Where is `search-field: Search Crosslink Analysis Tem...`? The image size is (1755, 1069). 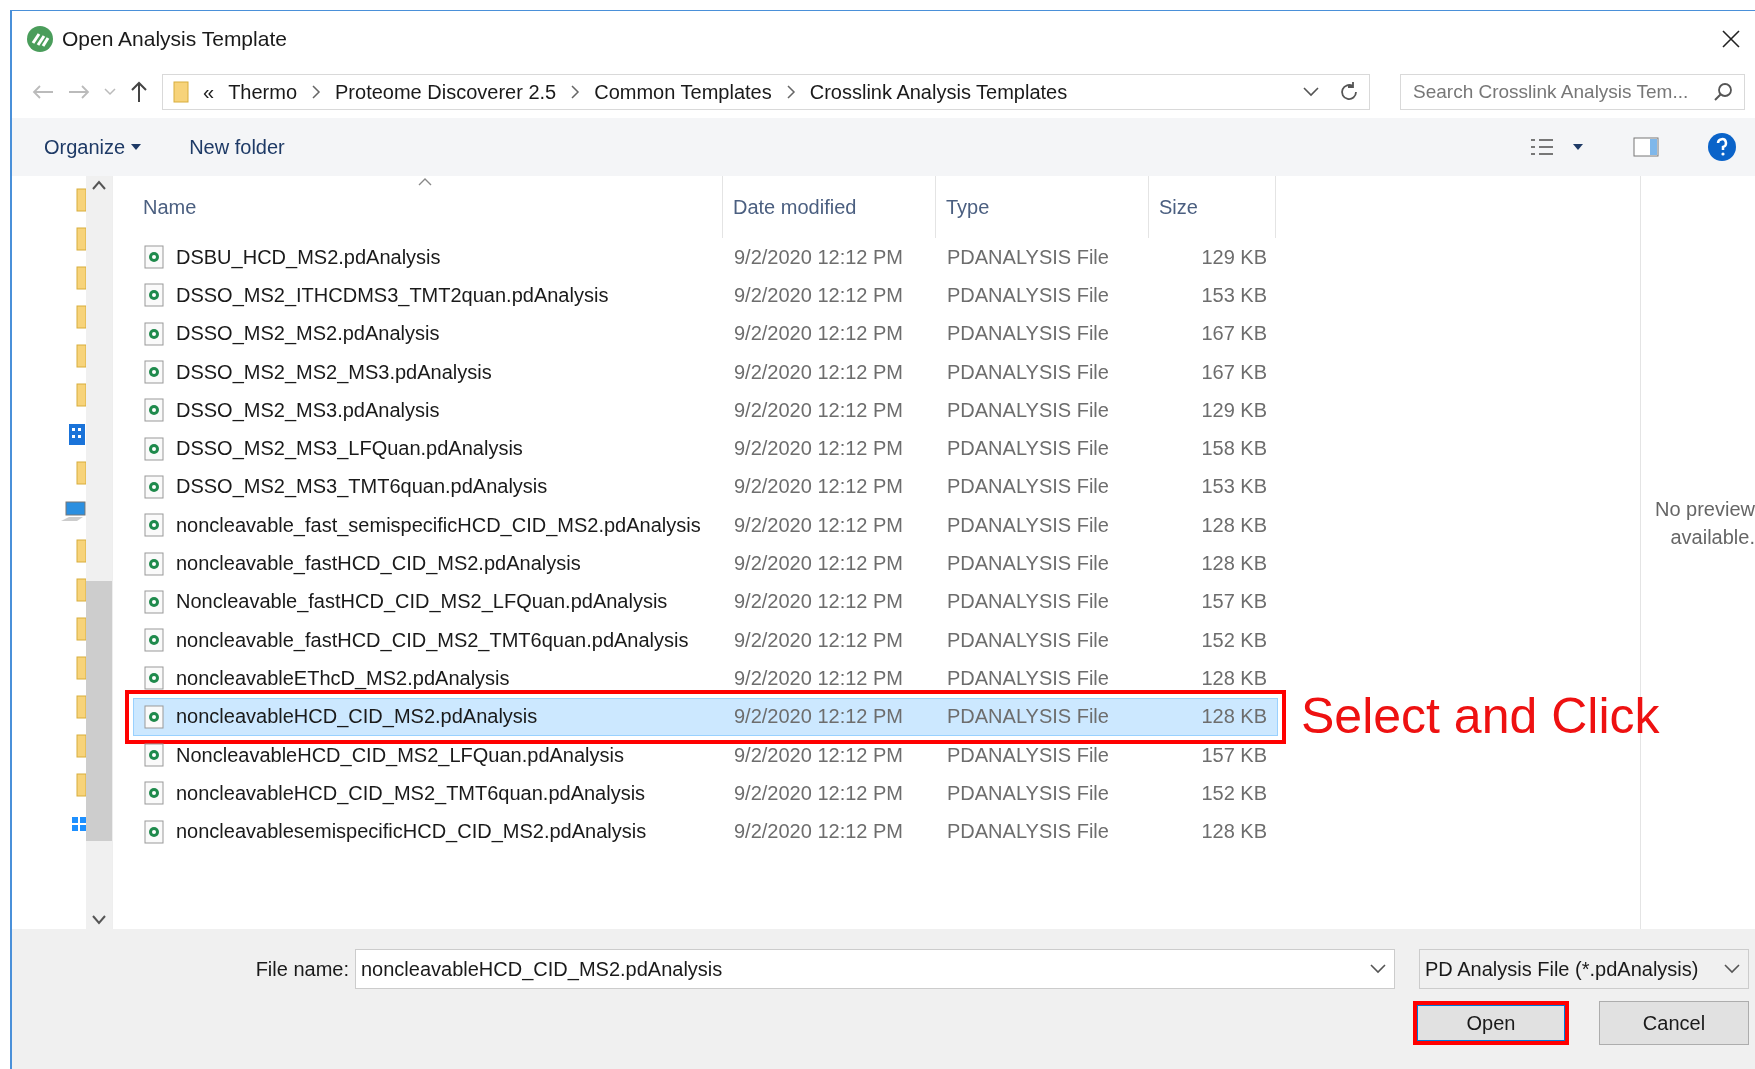 search-field: Search Crosslink Analysis Tem... is located at coordinates (1572, 92).